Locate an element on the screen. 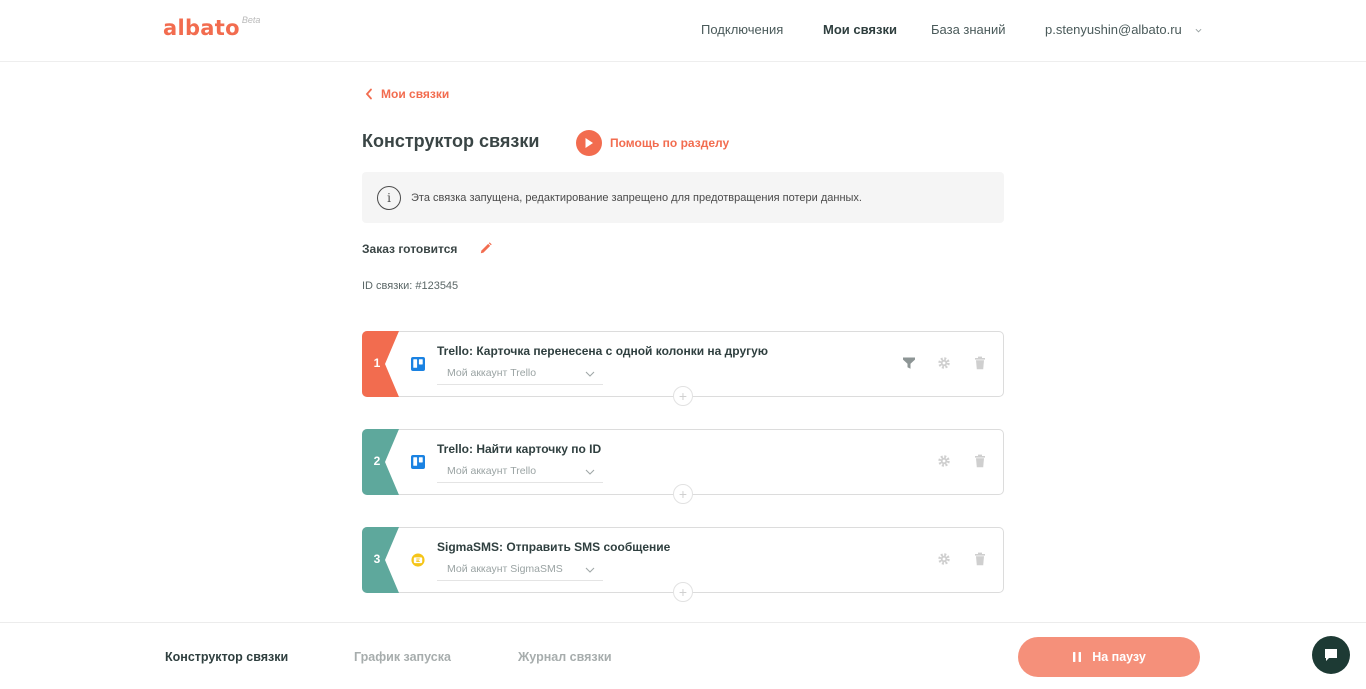 The height and width of the screenshot is (689, 1366). pause-button: На паузу is located at coordinates (1109, 657).